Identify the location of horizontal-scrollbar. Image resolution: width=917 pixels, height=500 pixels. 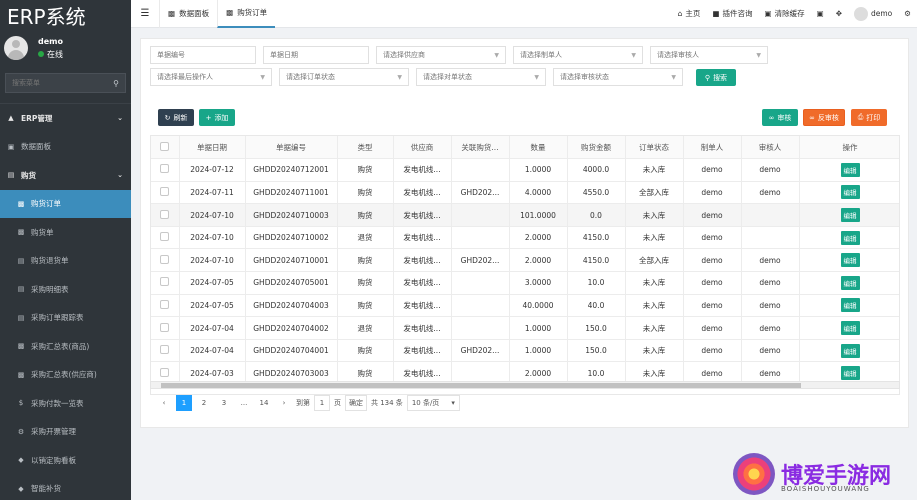
(525, 385).